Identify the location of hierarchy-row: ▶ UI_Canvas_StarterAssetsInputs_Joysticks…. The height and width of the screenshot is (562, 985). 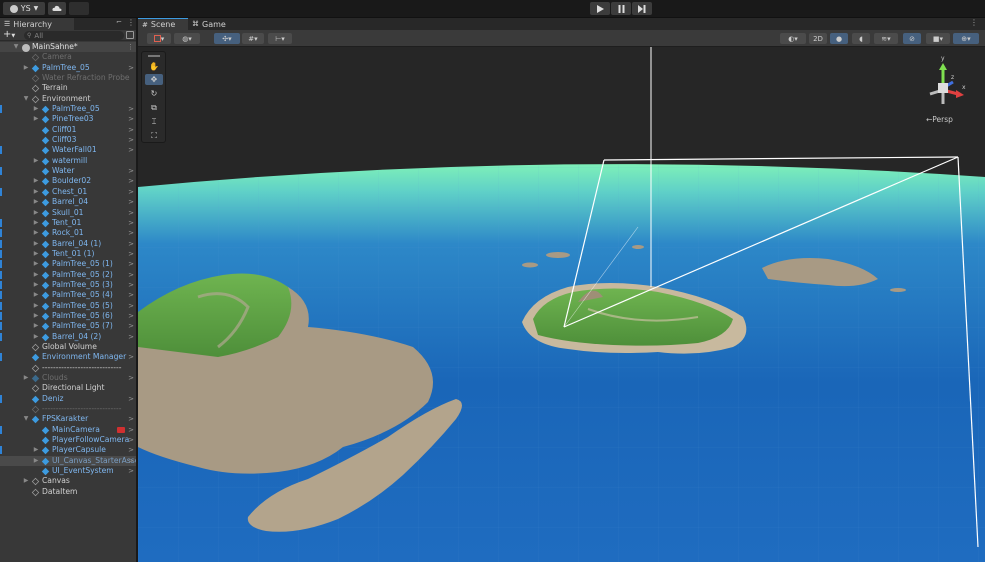
(68, 461).